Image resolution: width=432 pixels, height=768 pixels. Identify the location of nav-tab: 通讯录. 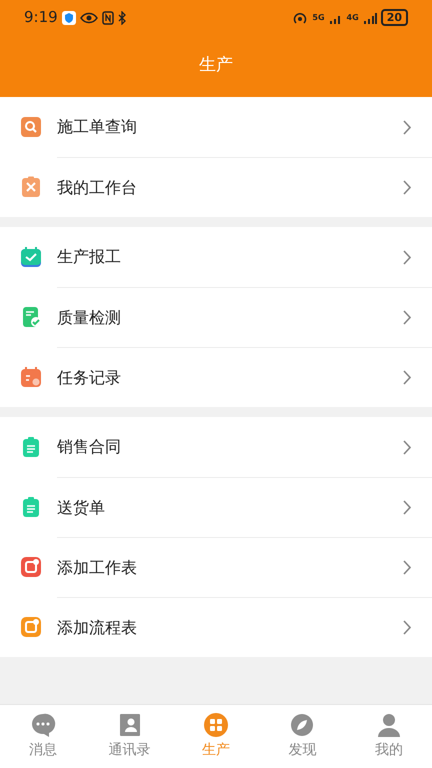
(129, 736).